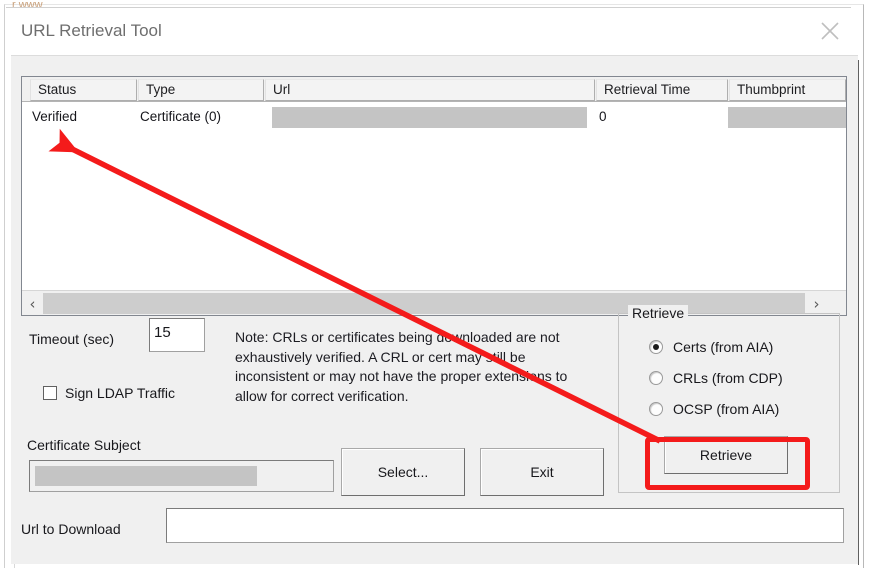  Describe the element at coordinates (726, 409) in the screenshot. I see `radio-ocsp-aia-label: OCSP (from AIA)` at that location.